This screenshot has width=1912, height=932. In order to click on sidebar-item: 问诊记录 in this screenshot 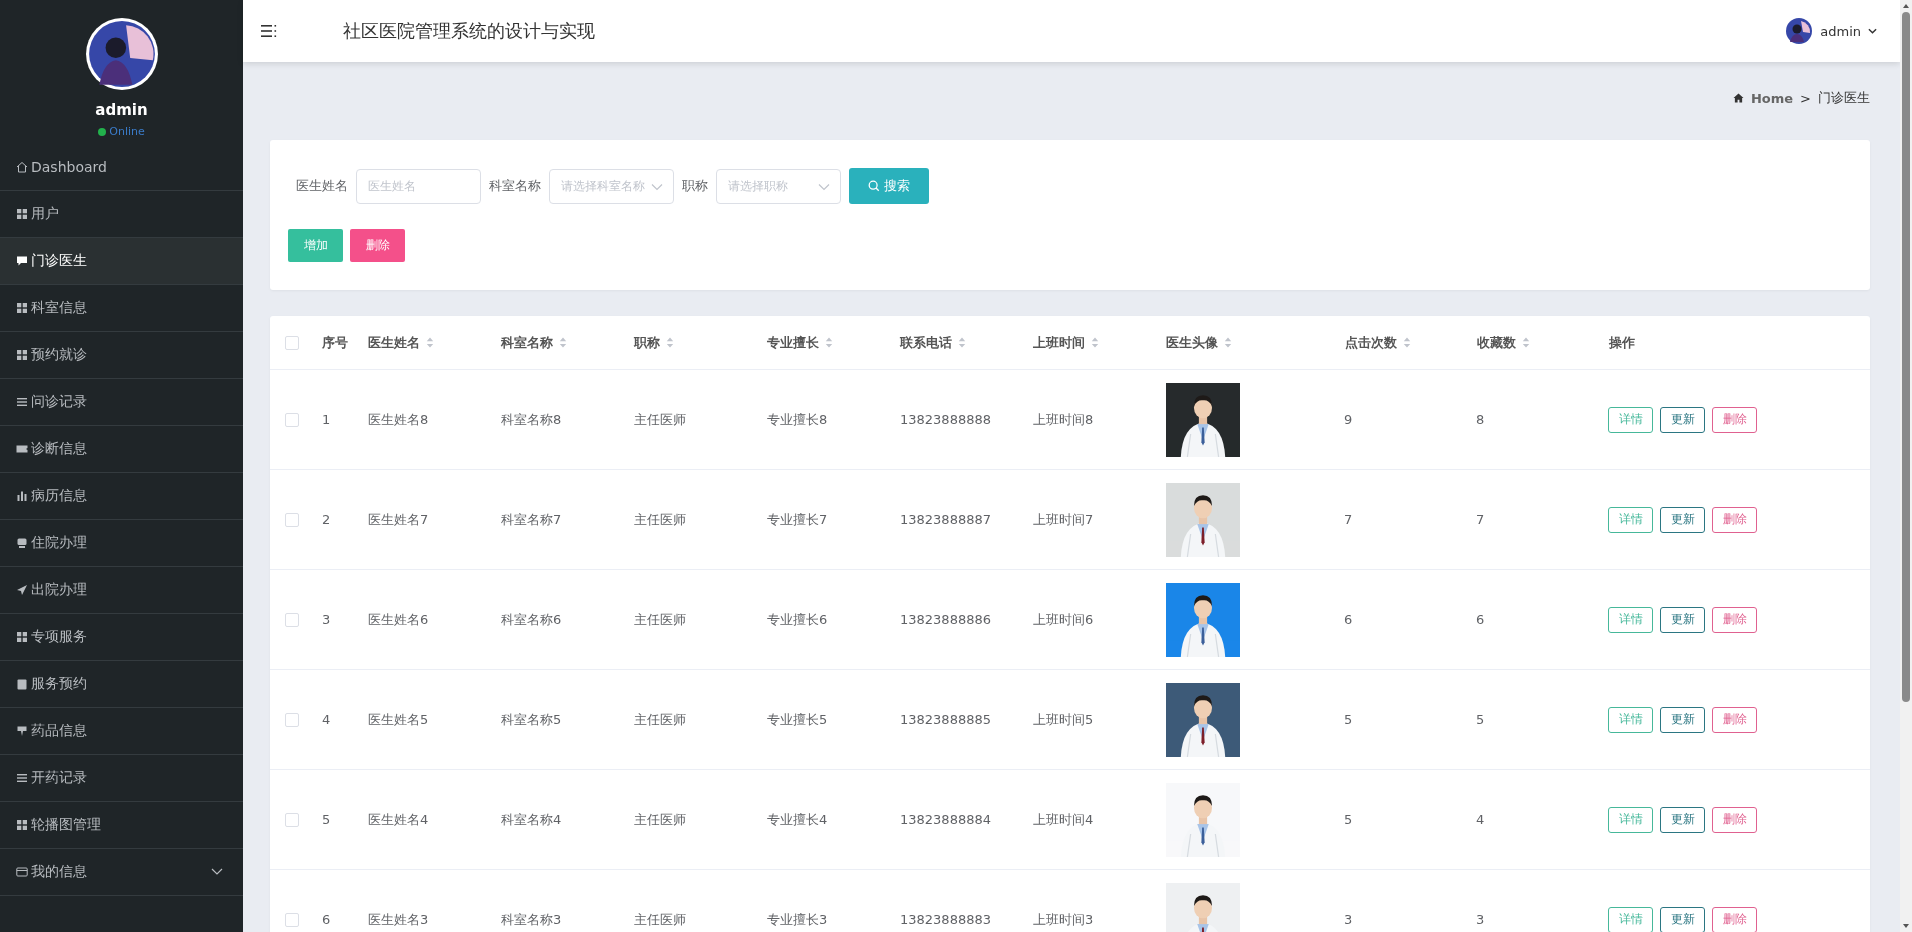, I will do `click(121, 402)`.